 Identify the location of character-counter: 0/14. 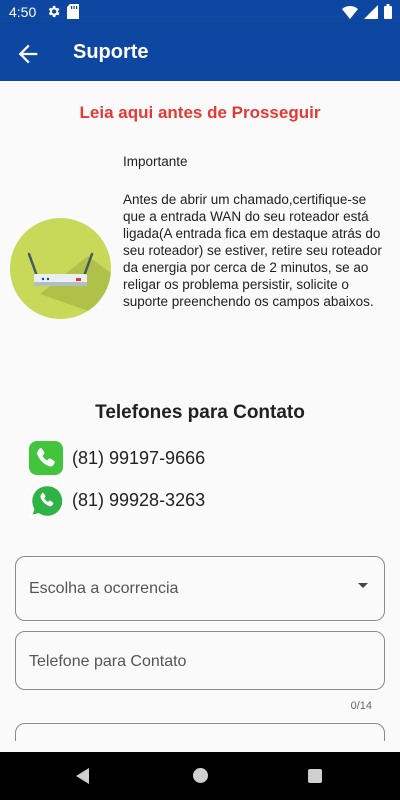
(361, 706).